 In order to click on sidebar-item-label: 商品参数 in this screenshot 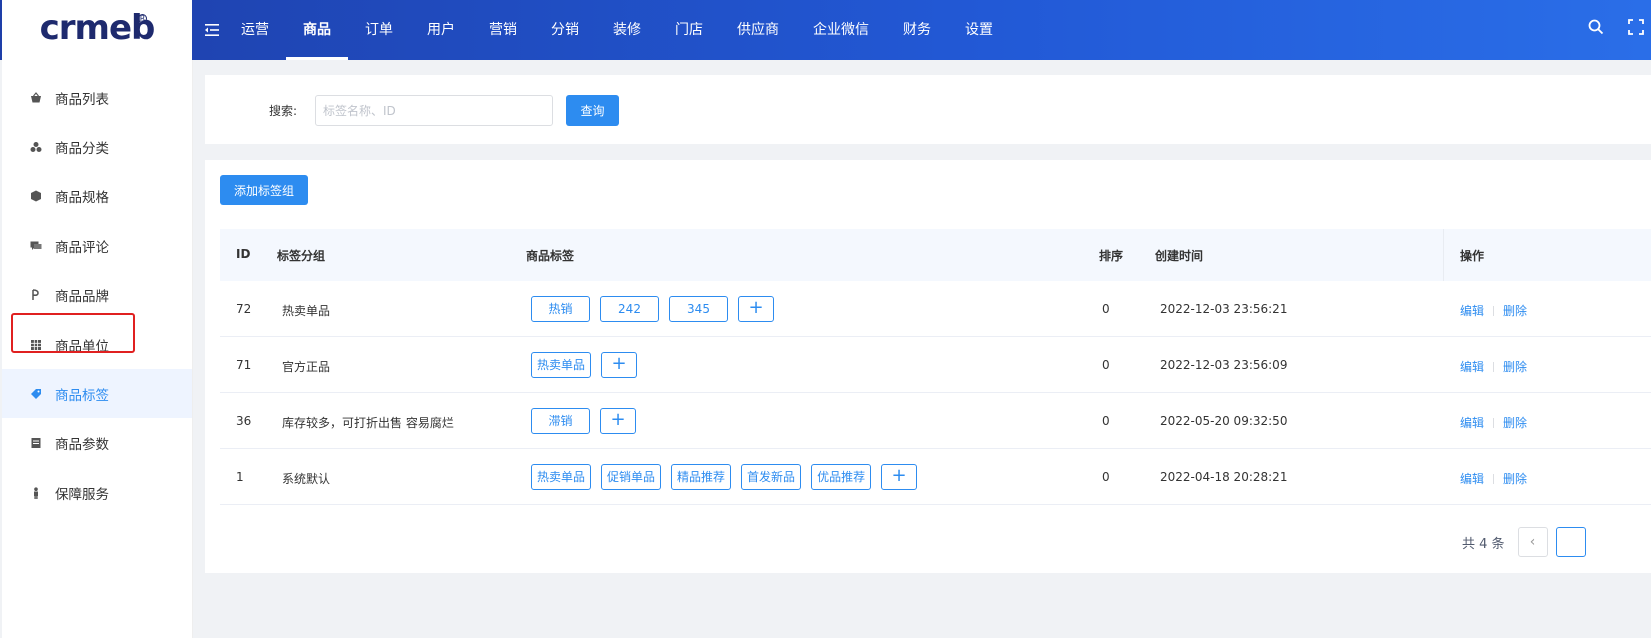, I will do `click(82, 445)`.